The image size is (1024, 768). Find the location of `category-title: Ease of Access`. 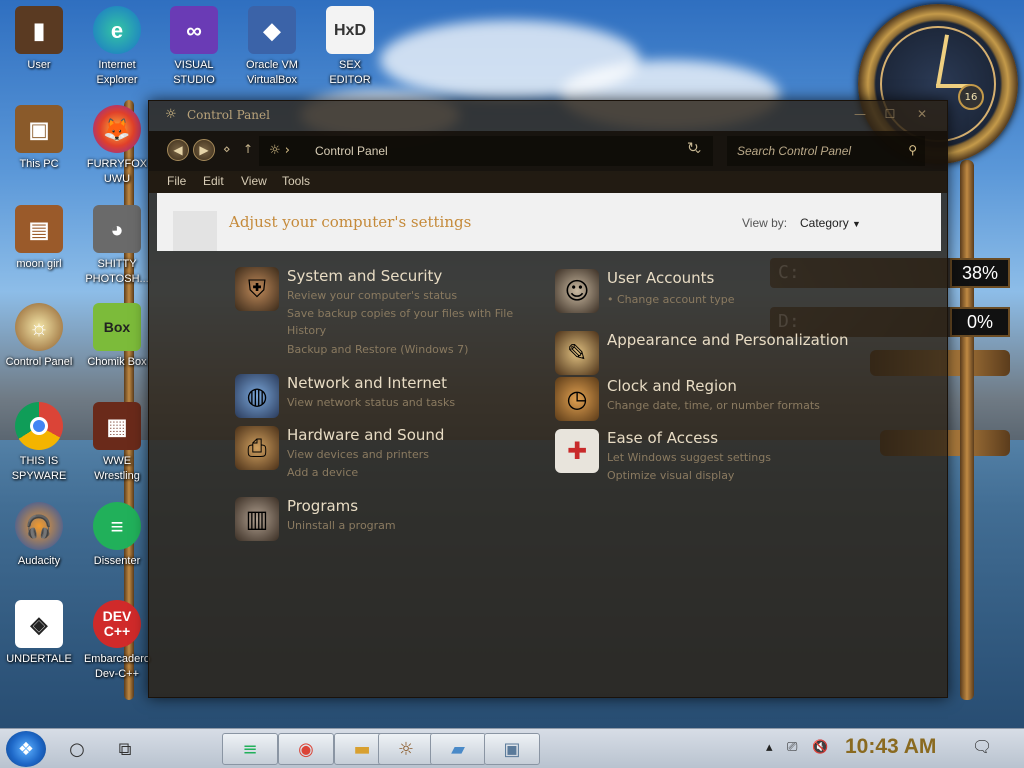

category-title: Ease of Access is located at coordinates (662, 438).